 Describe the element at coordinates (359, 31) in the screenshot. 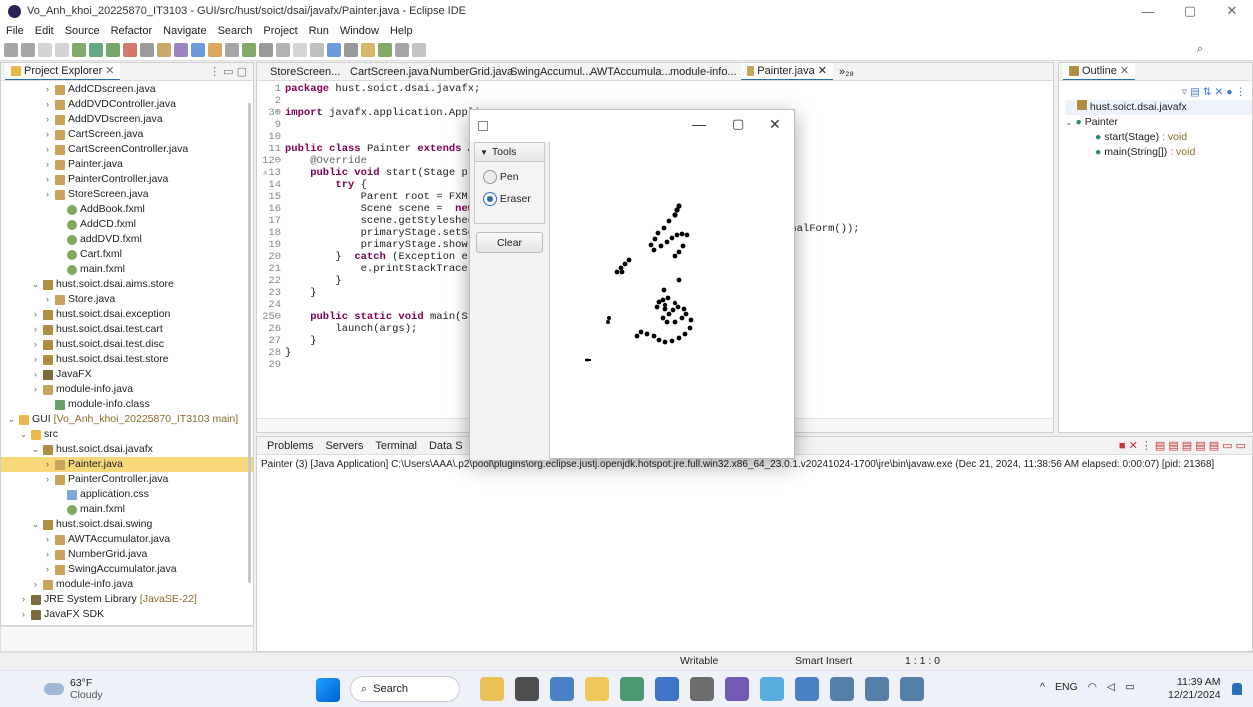

I see `menu-item-window: Window` at that location.